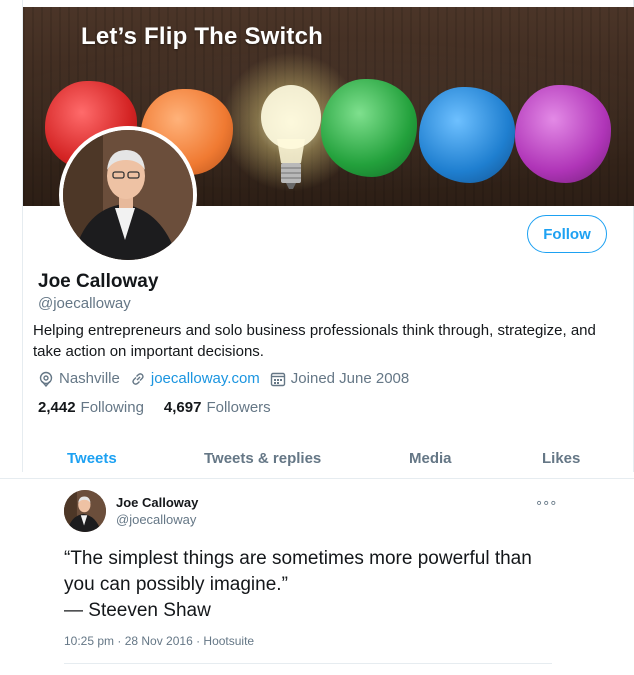 This screenshot has height=675, width=634. I want to click on location-text: Nashville, so click(89, 378).